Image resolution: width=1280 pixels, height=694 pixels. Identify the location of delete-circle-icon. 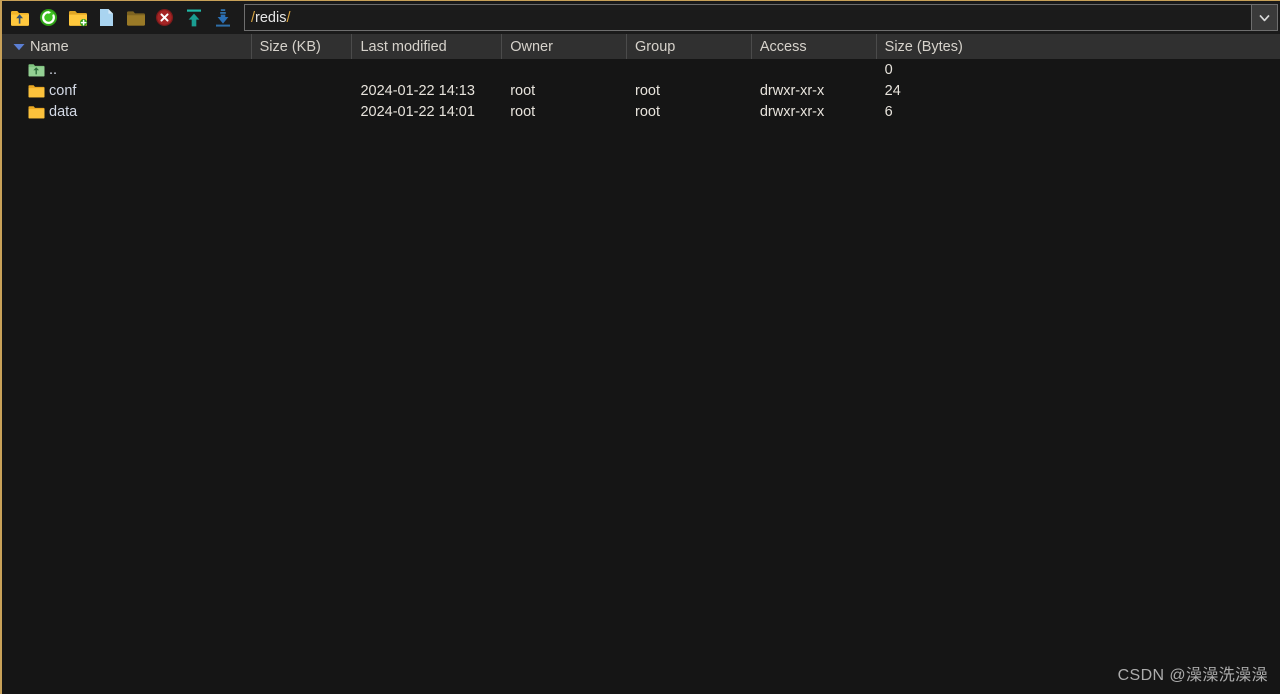
(164, 17).